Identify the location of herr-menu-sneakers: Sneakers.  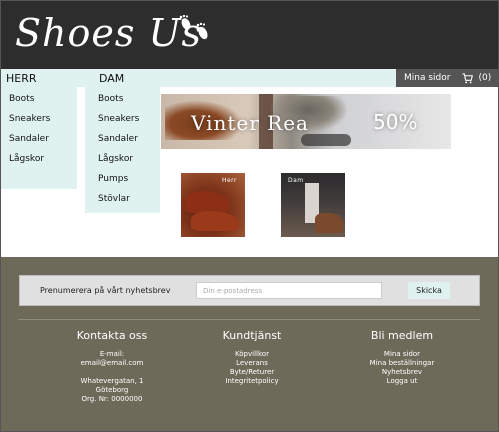
(29, 119).